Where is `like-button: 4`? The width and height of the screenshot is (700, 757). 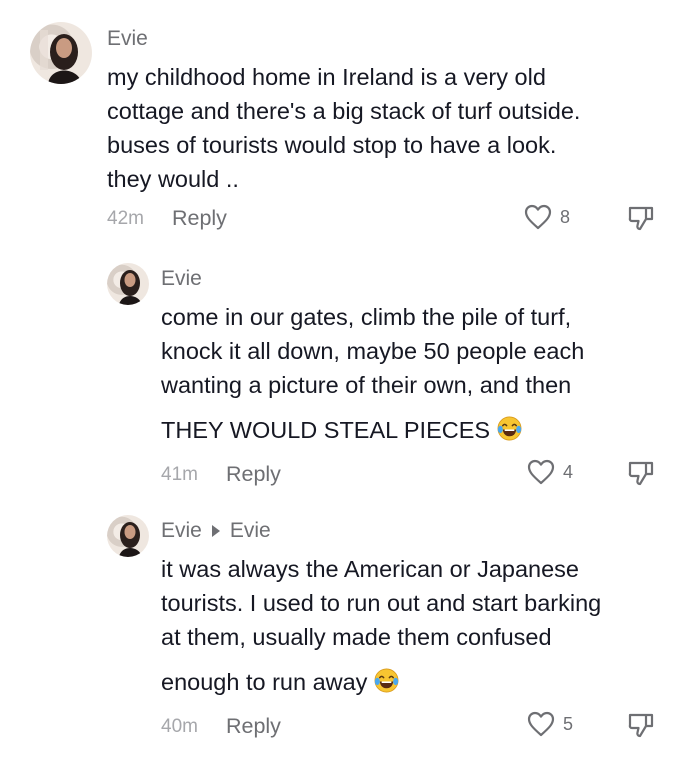 like-button: 4 is located at coordinates (550, 472).